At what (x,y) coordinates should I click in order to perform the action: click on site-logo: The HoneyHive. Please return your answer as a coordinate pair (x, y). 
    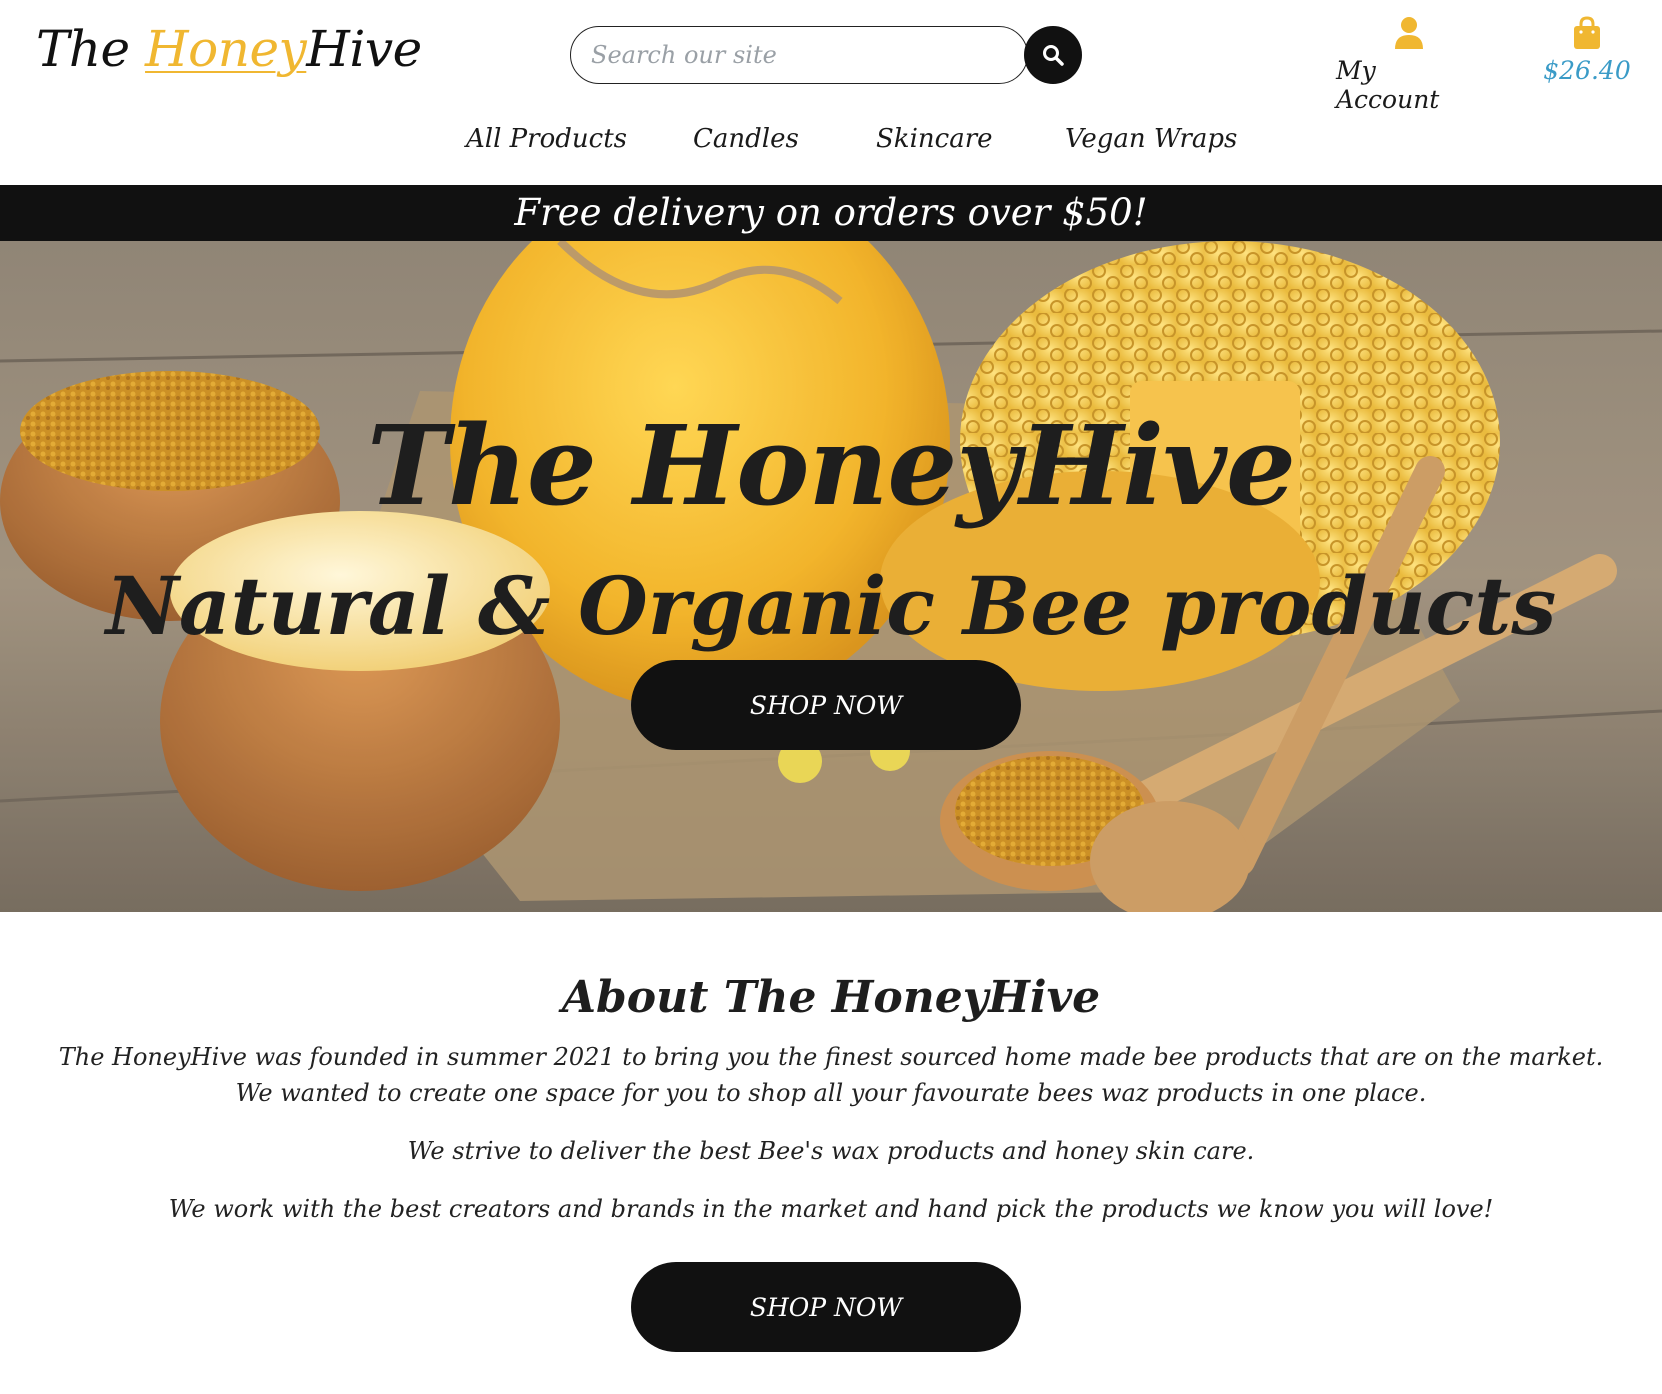
    Looking at the image, I should click on (229, 49).